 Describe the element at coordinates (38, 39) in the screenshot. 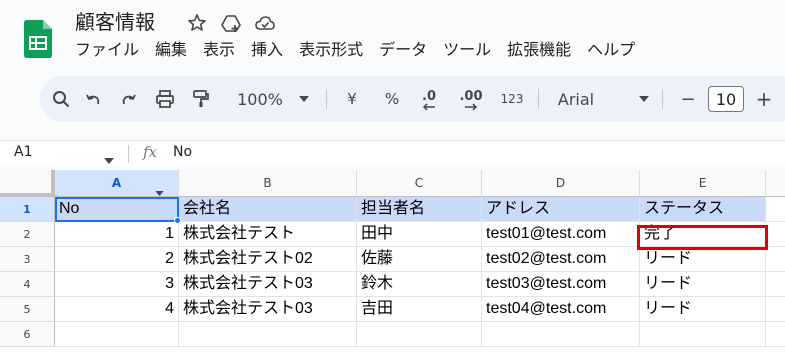

I see `sheets-logo-icon` at that location.